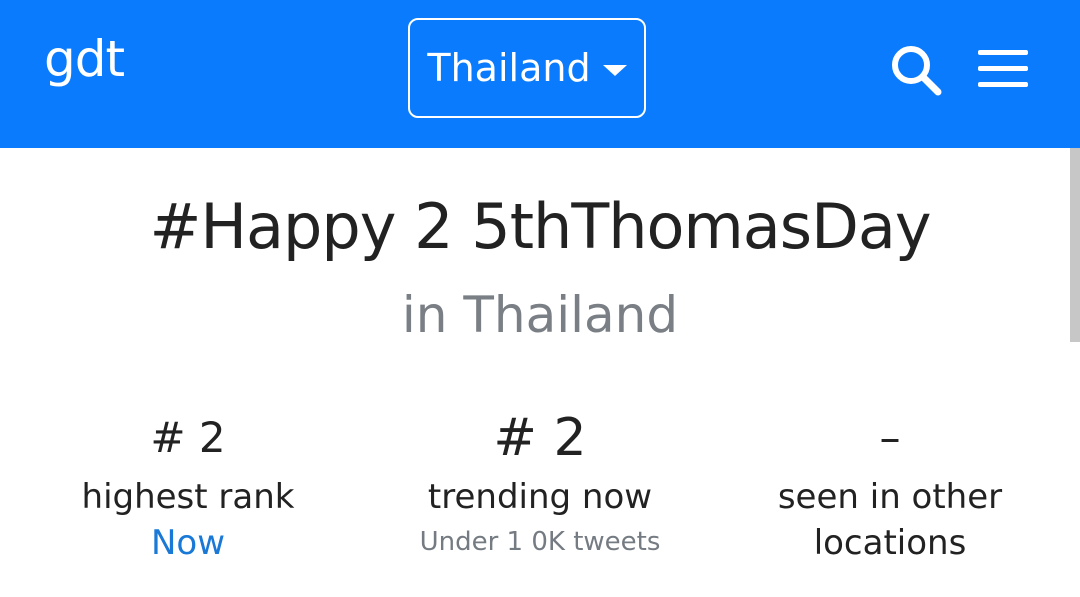  What do you see at coordinates (614, 70) in the screenshot?
I see `caret-down-icon` at bounding box center [614, 70].